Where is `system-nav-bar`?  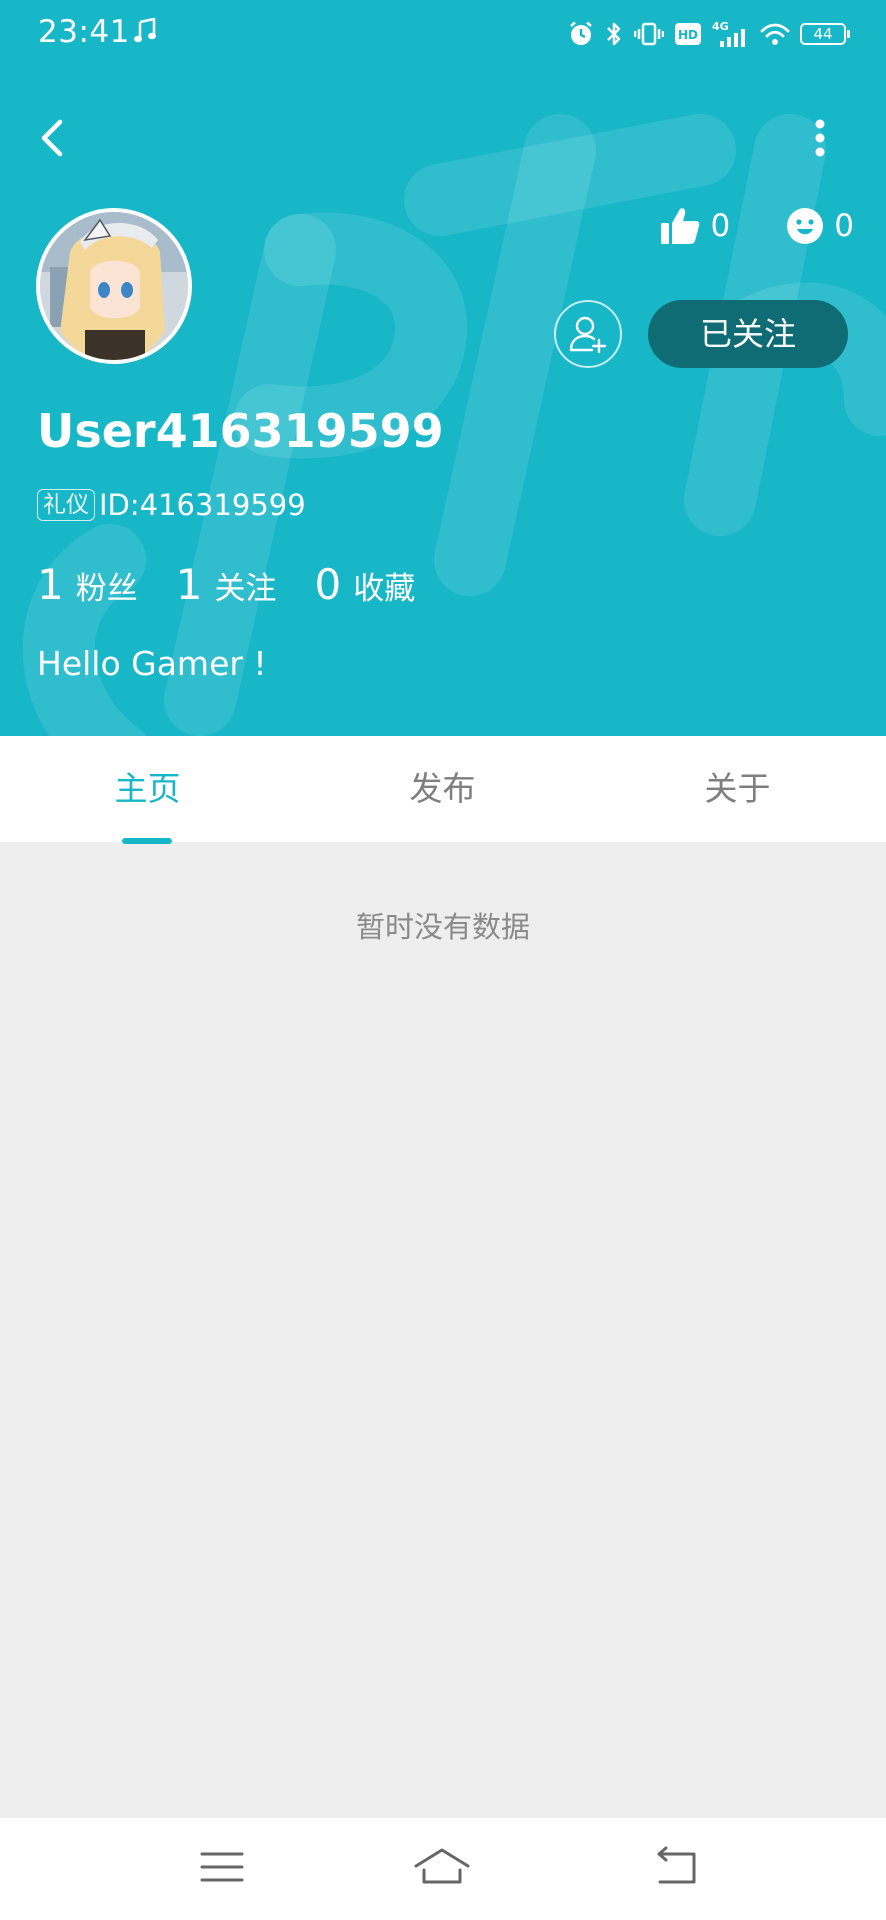 system-nav-bar is located at coordinates (443, 1869).